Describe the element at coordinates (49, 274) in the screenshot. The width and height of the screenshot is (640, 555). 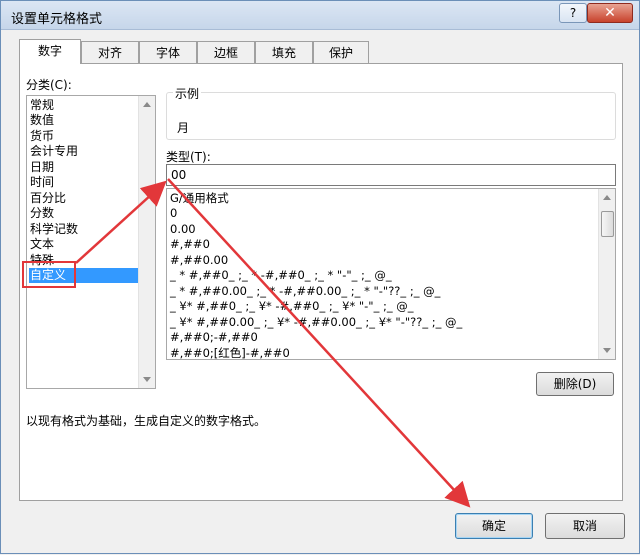
I see `annotation-highlight-box` at that location.